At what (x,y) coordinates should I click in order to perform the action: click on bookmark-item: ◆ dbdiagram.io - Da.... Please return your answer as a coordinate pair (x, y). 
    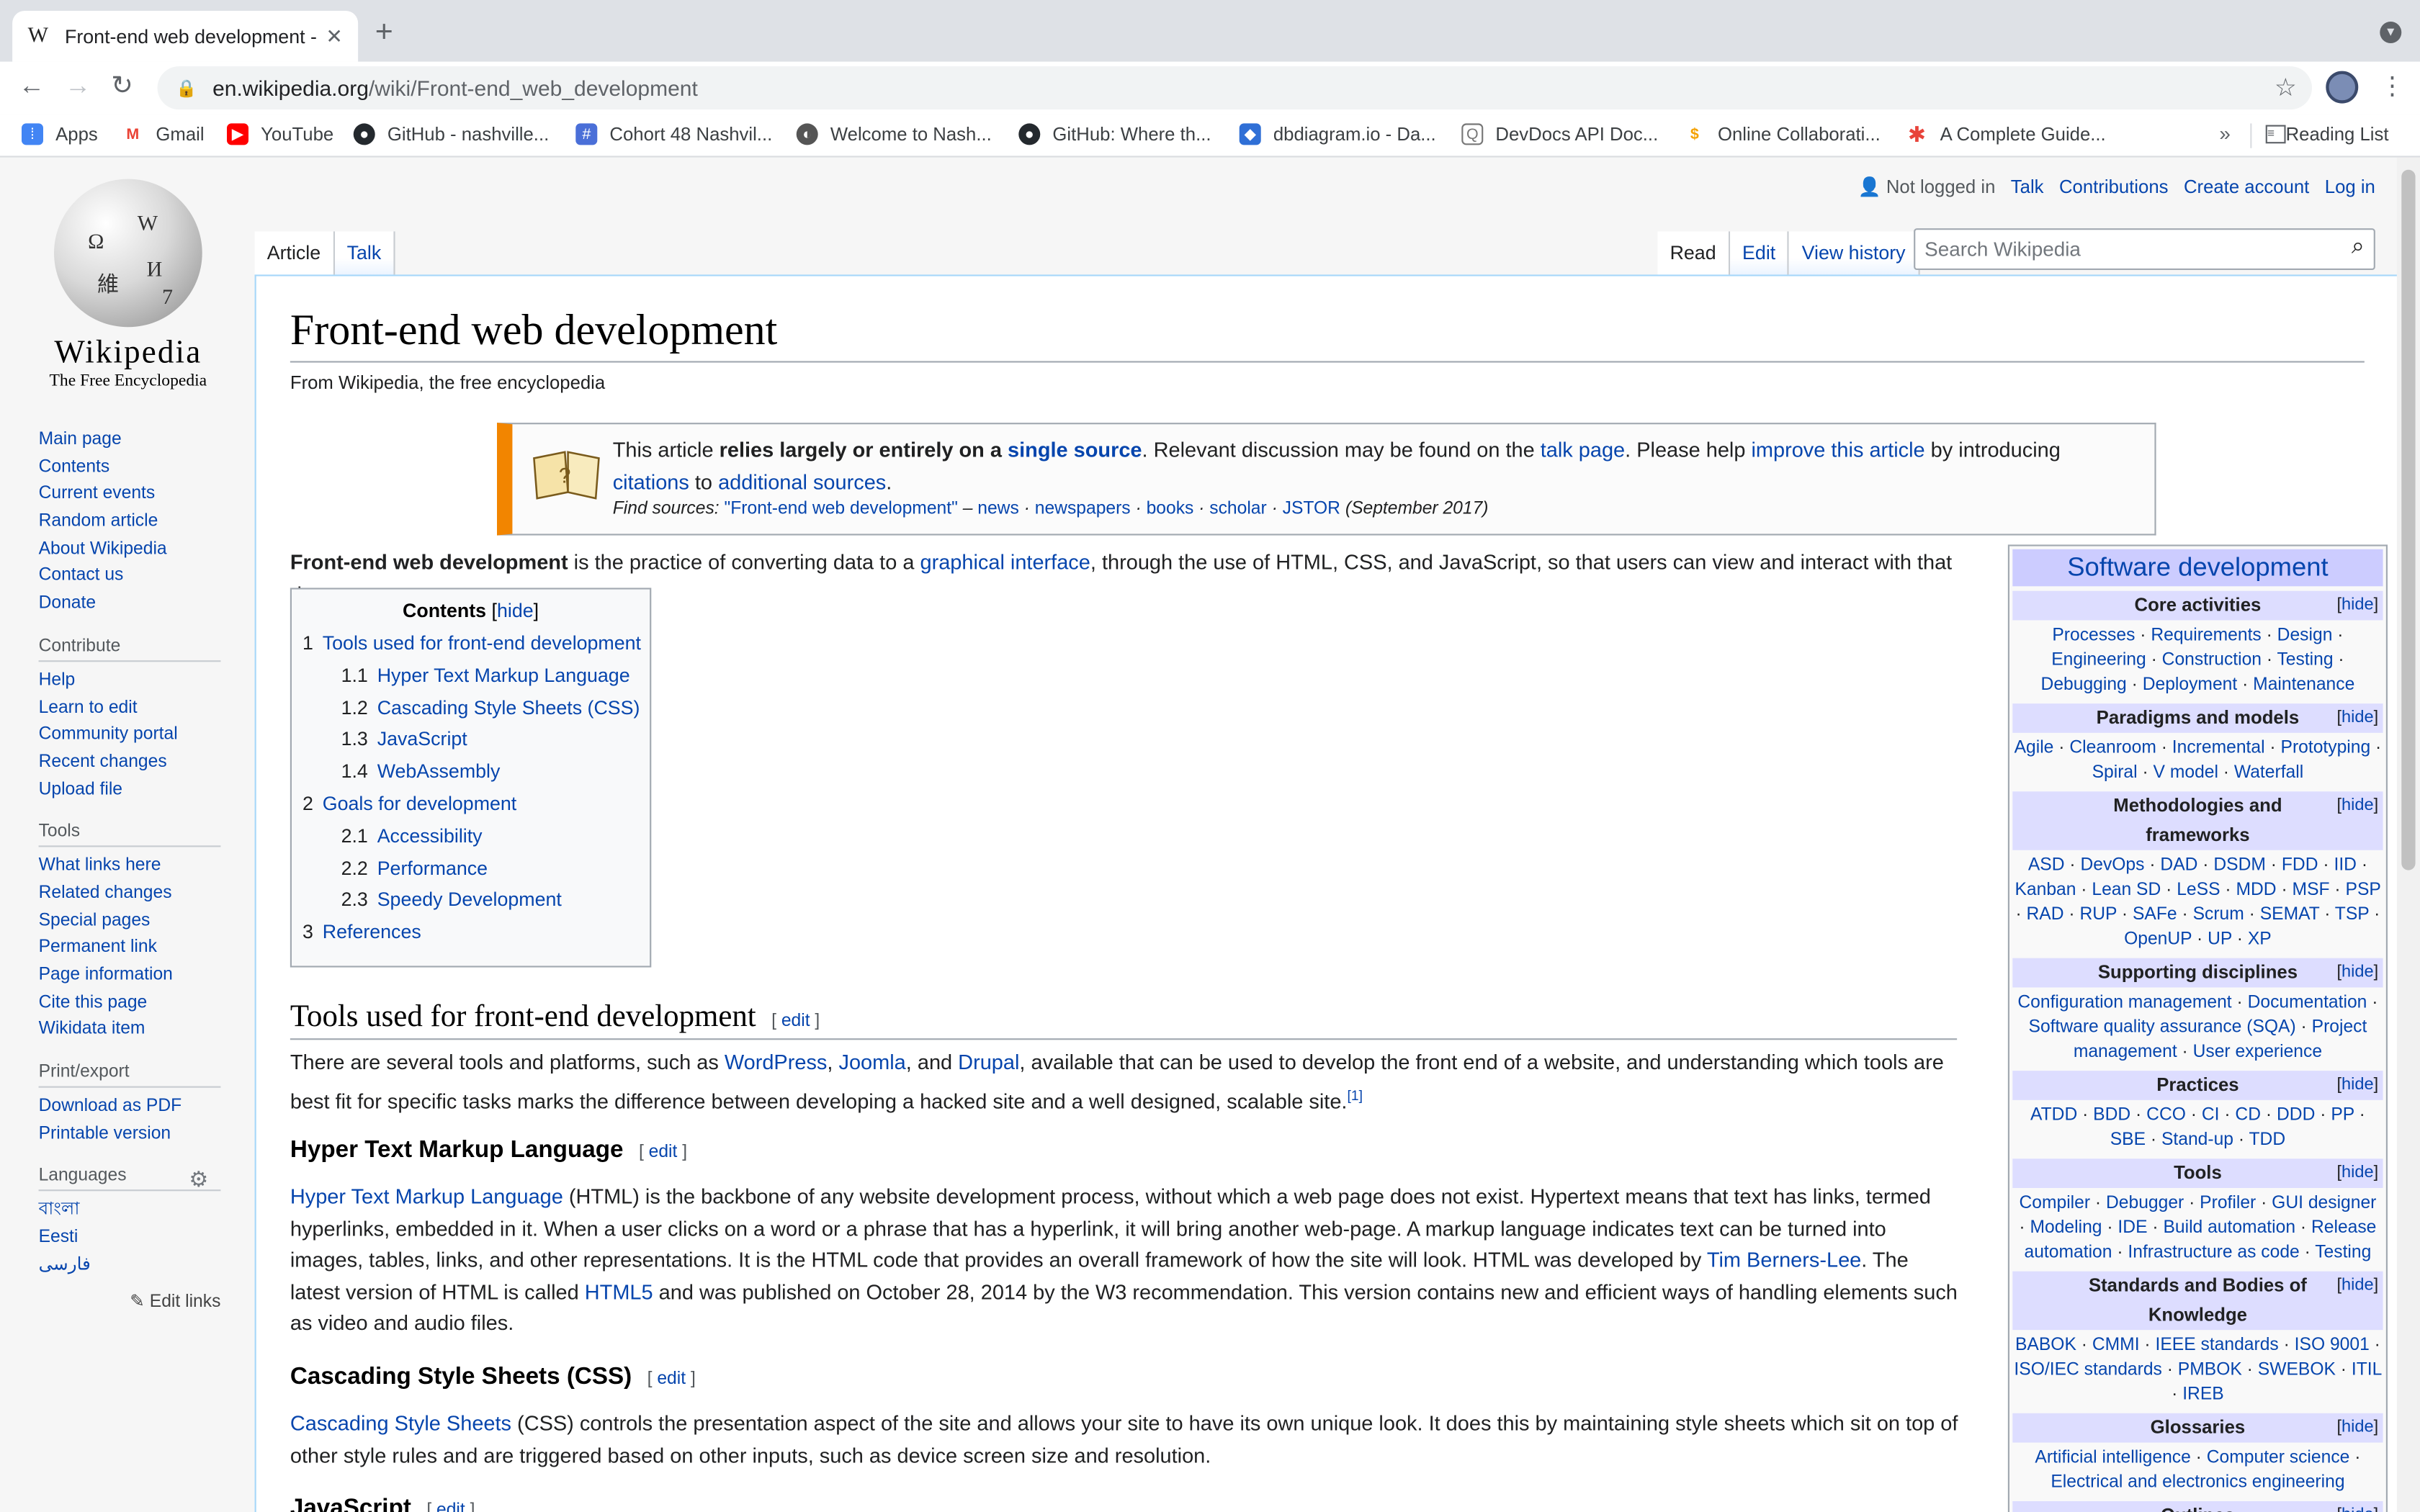
    Looking at the image, I should click on (1337, 134).